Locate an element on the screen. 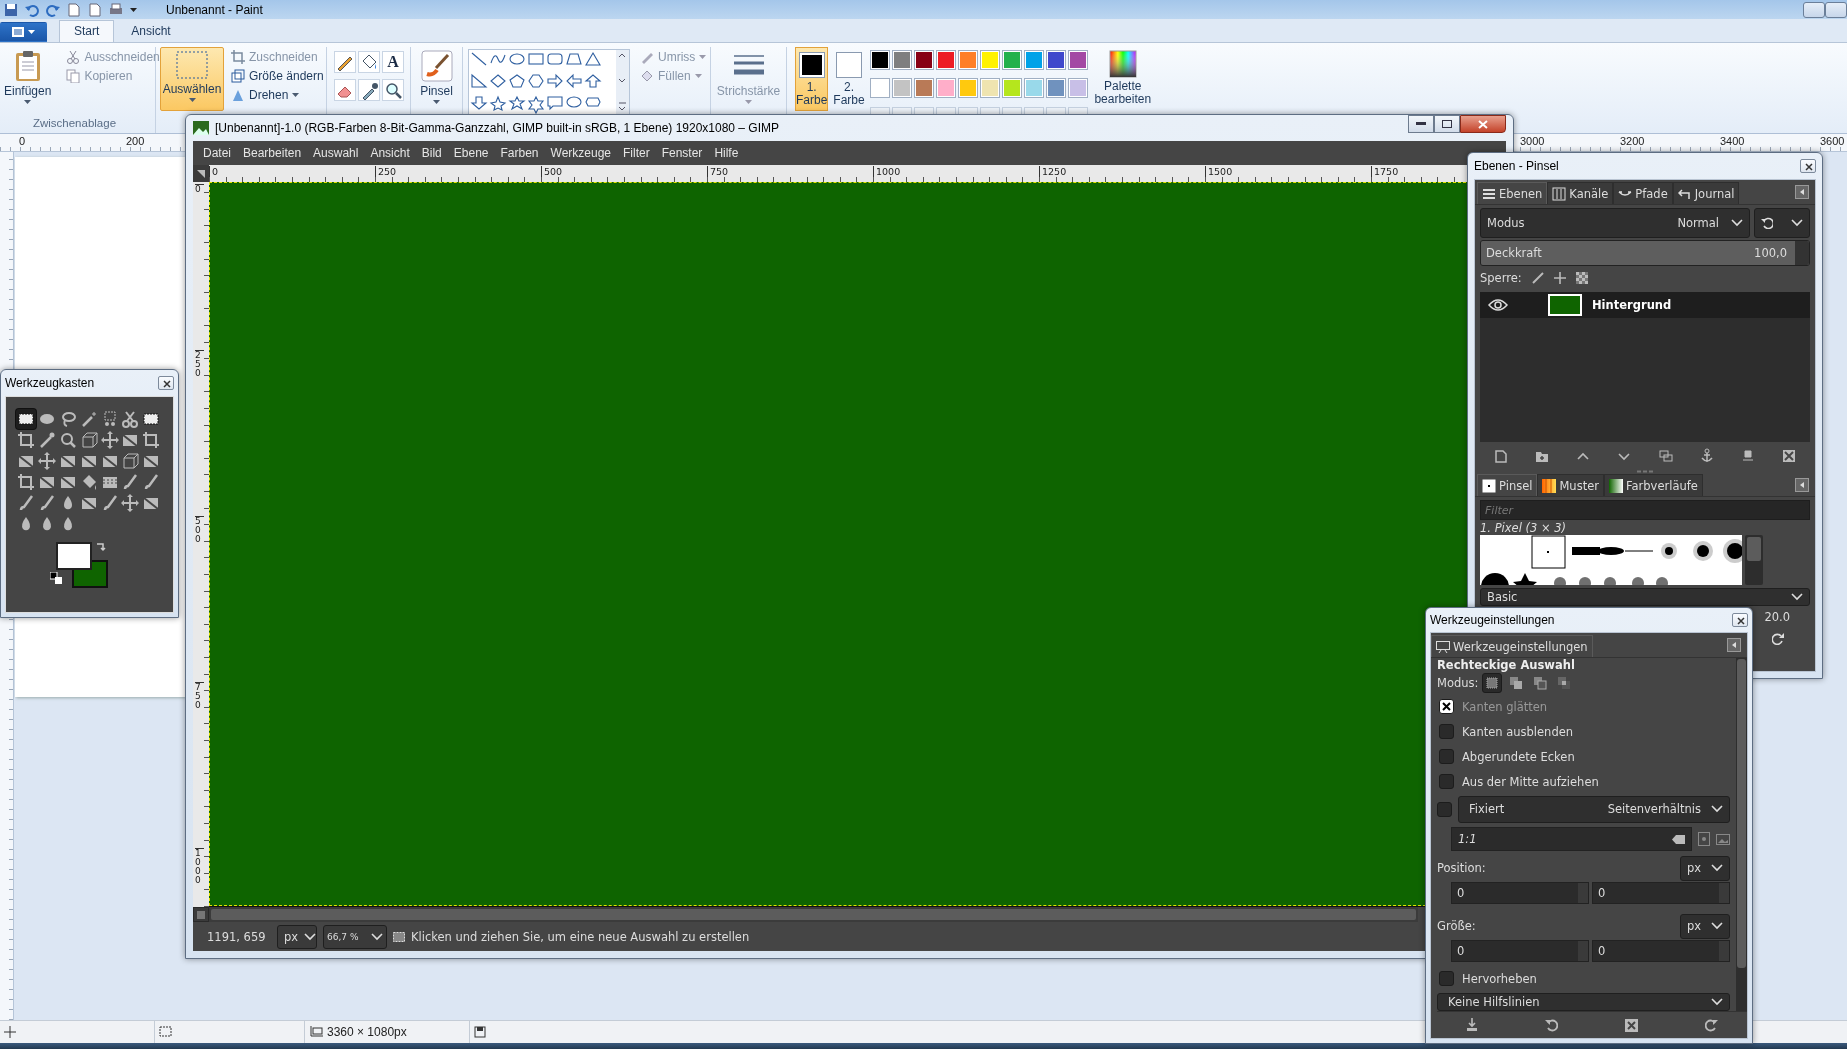 The image size is (1847, 1049). menu-item: Ebene is located at coordinates (471, 153).